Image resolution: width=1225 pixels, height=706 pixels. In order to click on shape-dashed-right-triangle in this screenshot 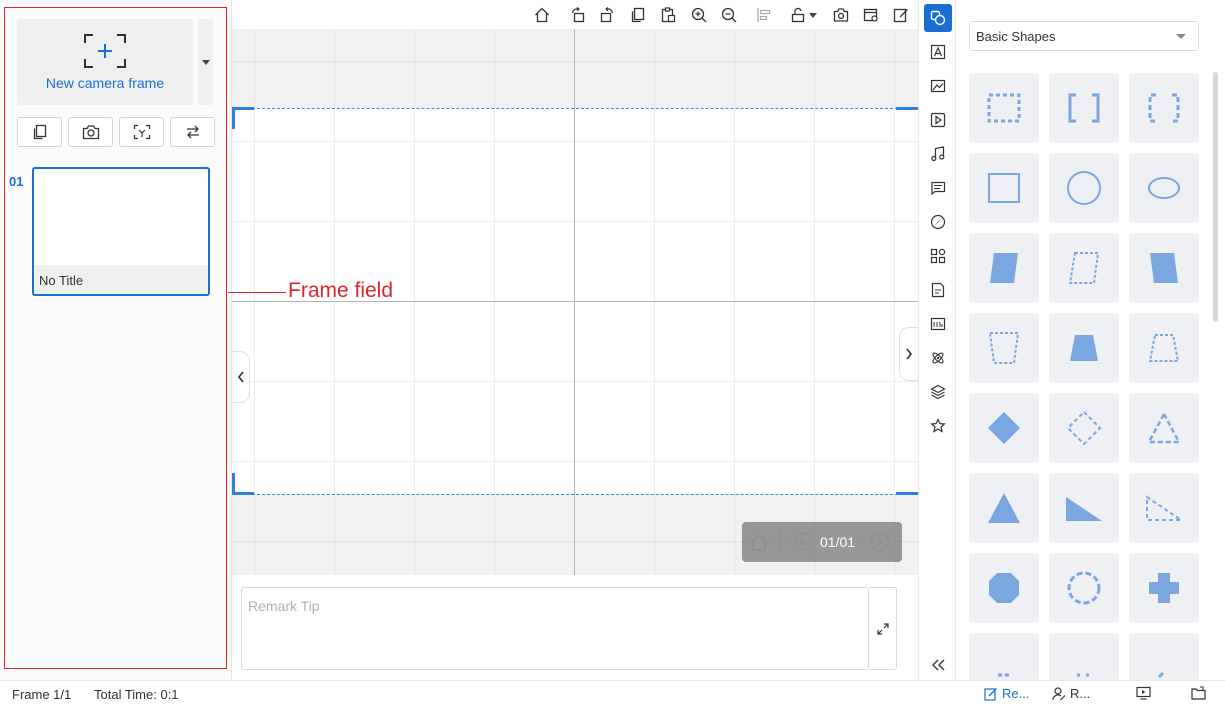, I will do `click(1164, 508)`.